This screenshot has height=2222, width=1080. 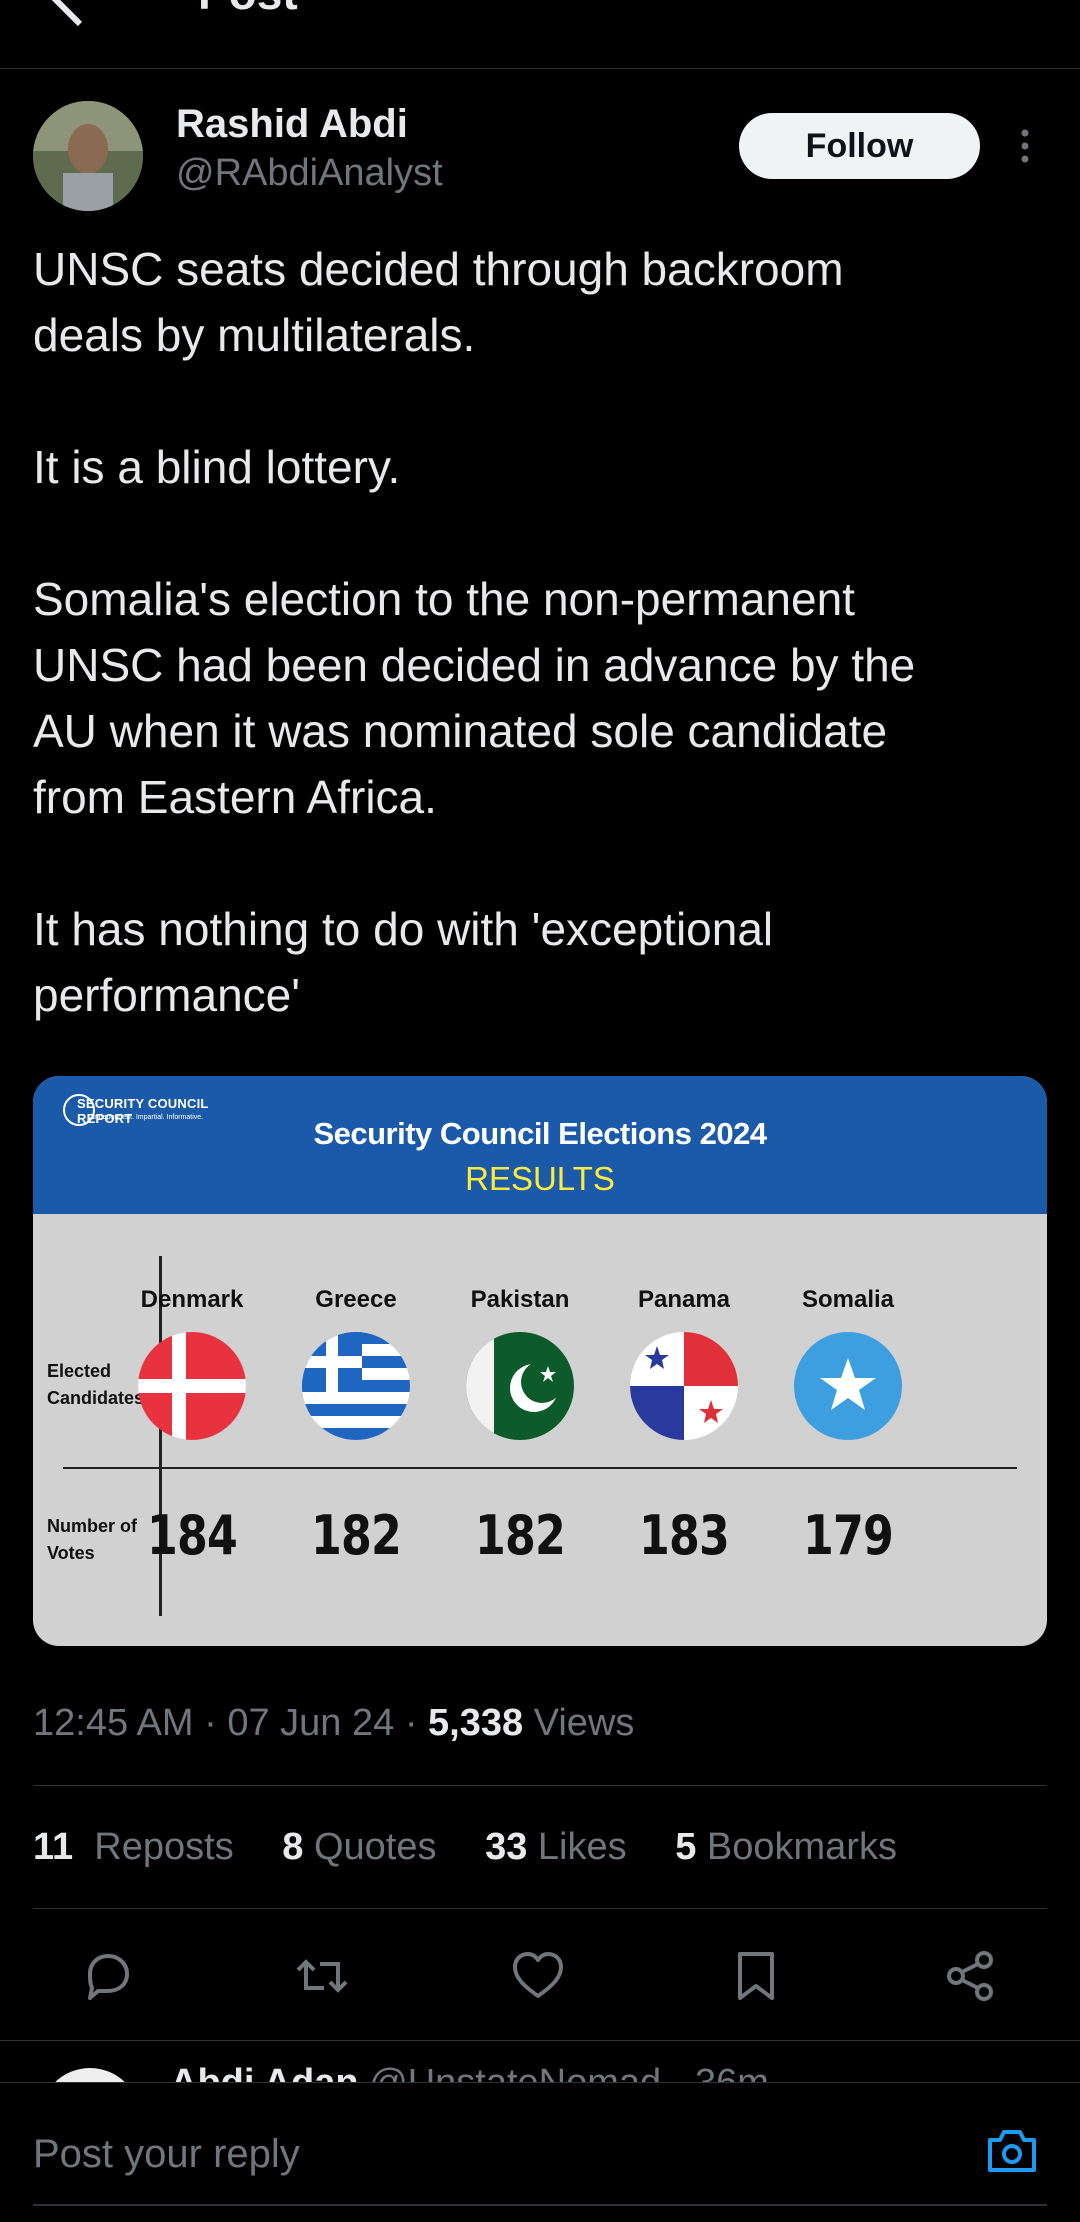 I want to click on share-icon, so click(x=970, y=1976).